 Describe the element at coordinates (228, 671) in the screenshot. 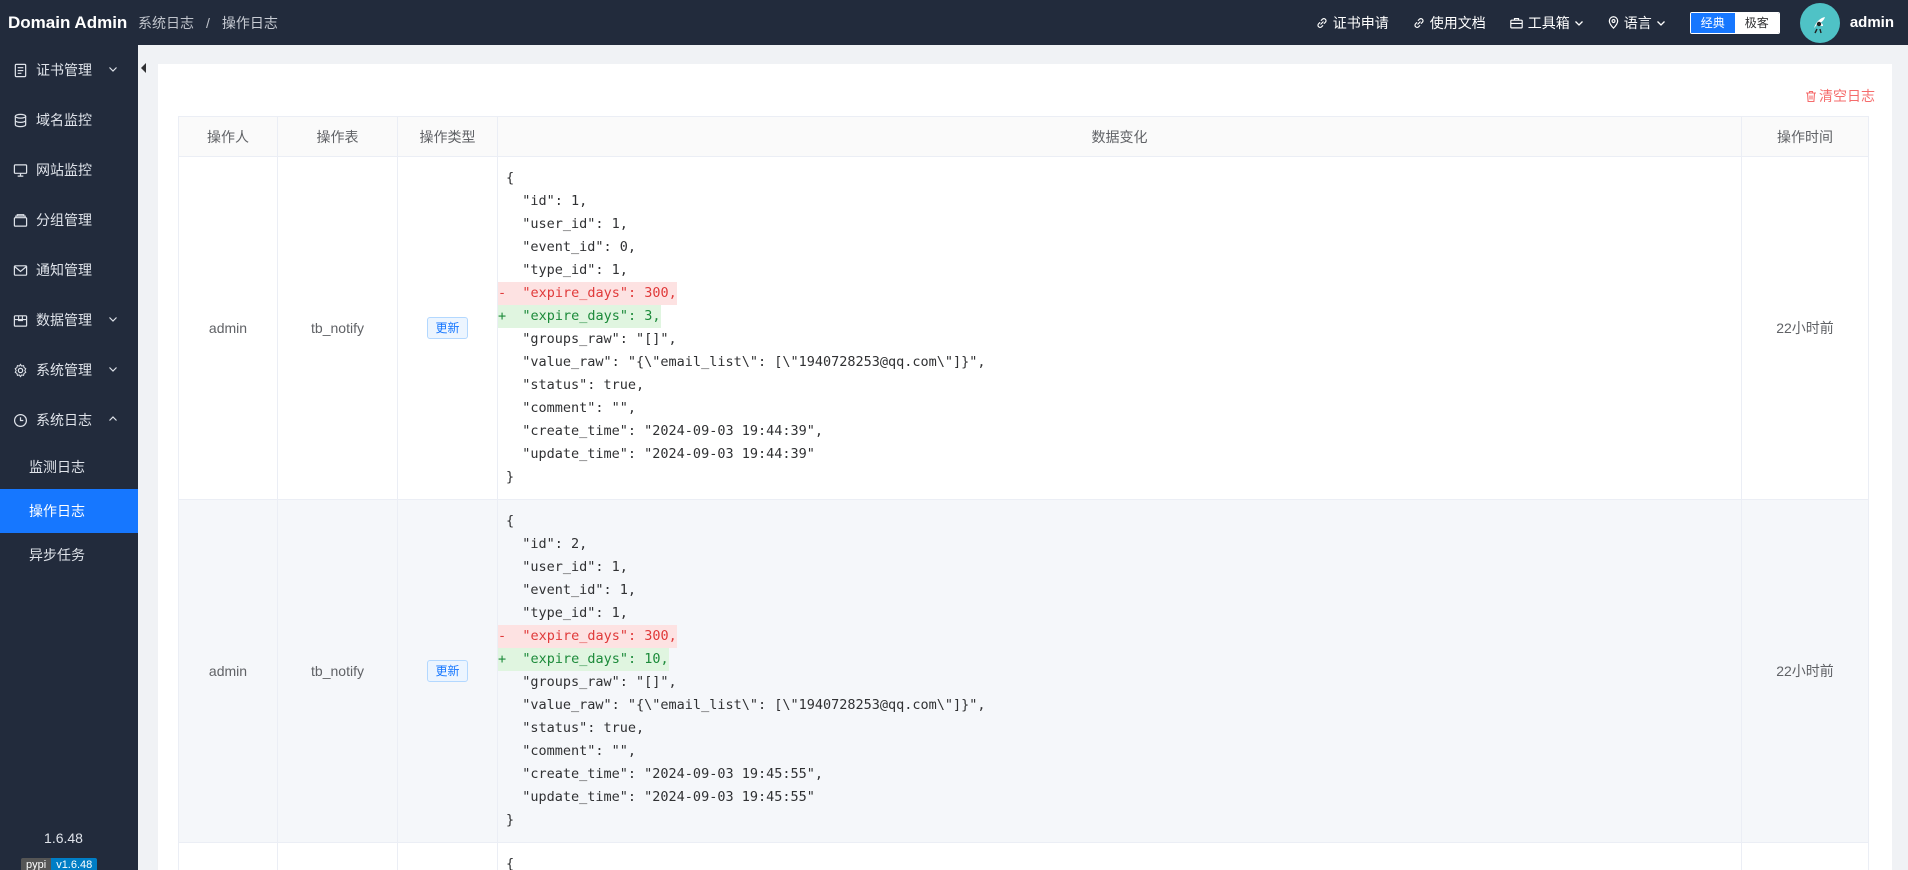

I see `cell-operator: admin` at that location.